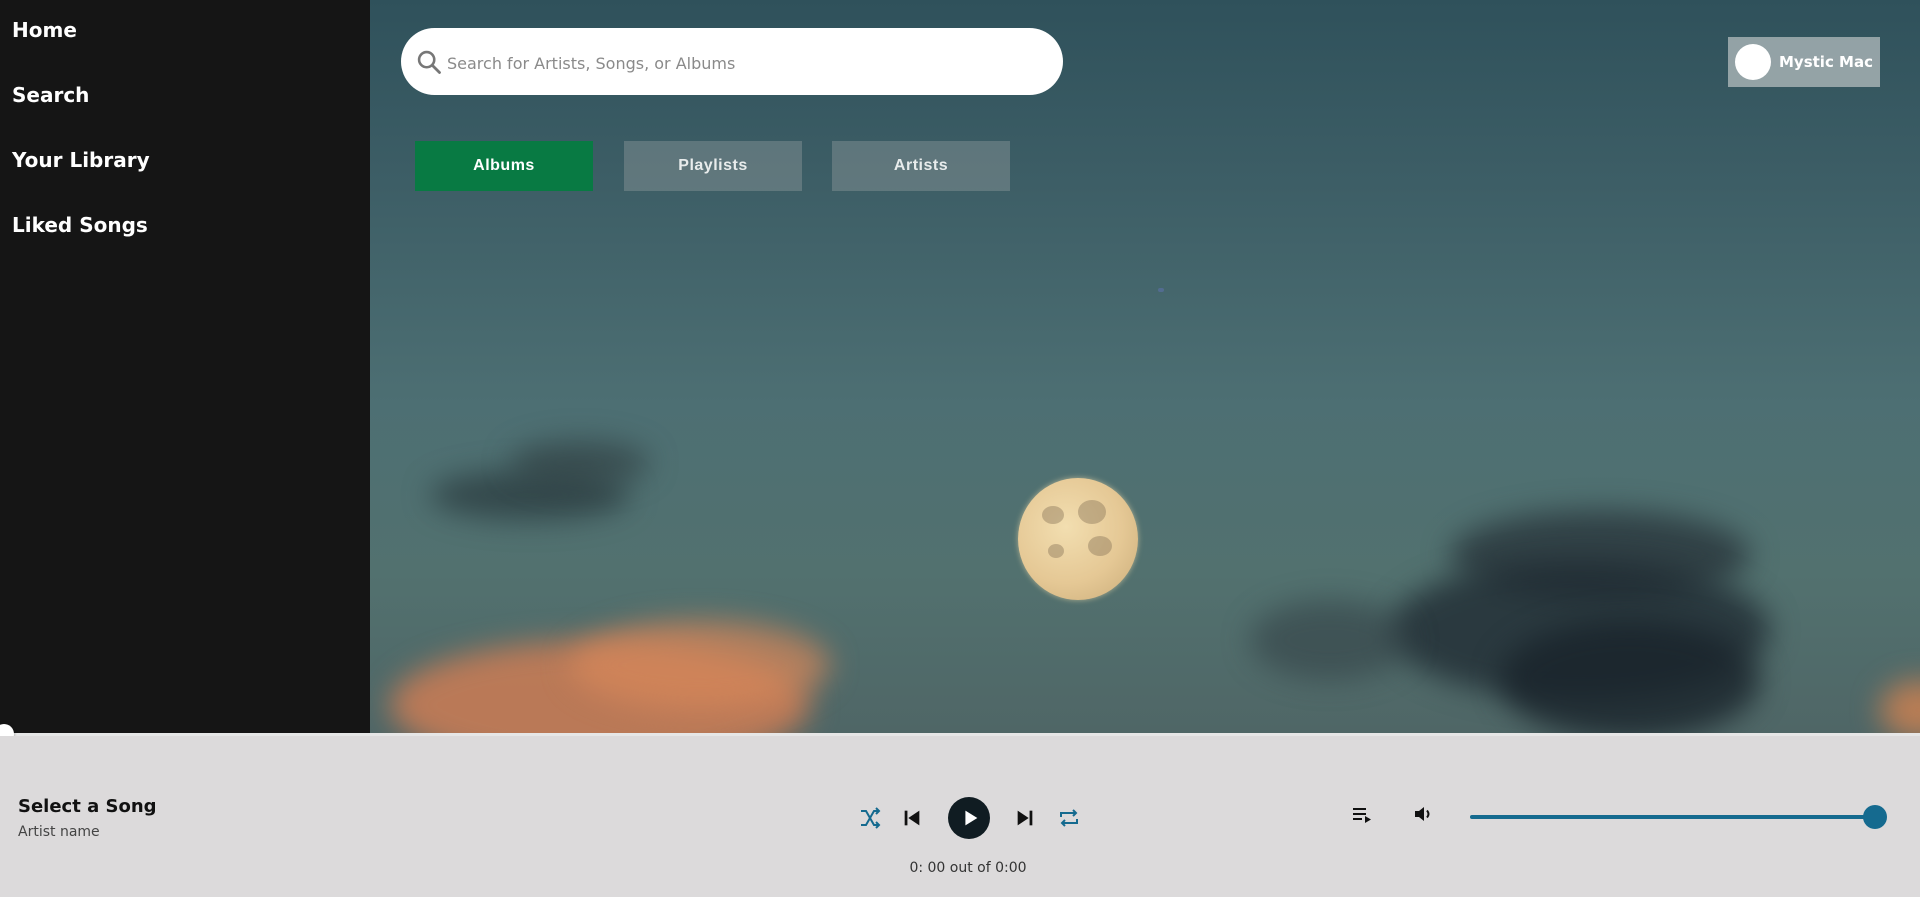 The height and width of the screenshot is (897, 1920). I want to click on previous-icon, so click(912, 818).